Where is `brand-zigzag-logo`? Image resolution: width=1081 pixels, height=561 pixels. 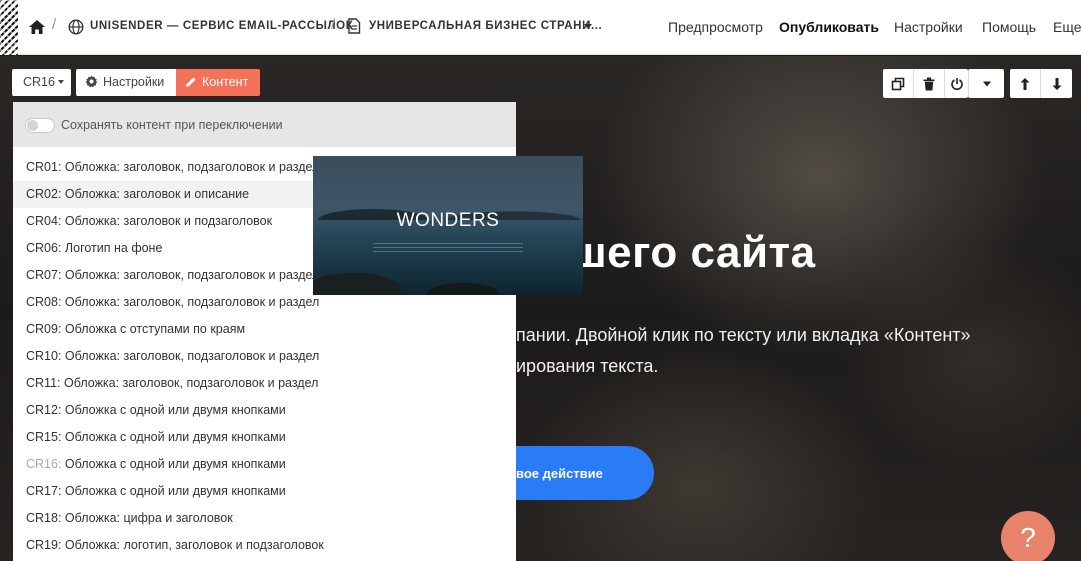 brand-zigzag-logo is located at coordinates (9, 27).